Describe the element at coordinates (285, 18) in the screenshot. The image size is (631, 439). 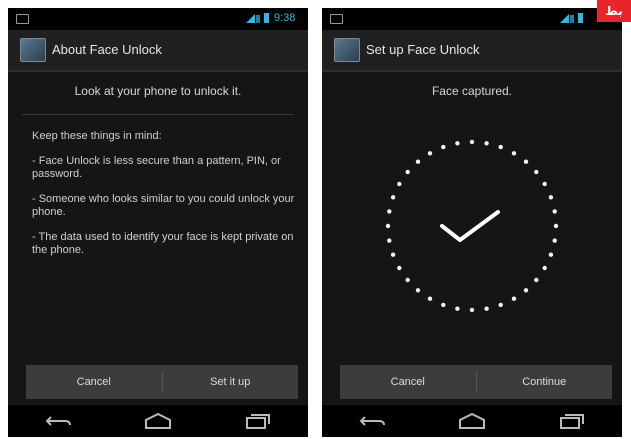
I see `status-time: 9:38` at that location.